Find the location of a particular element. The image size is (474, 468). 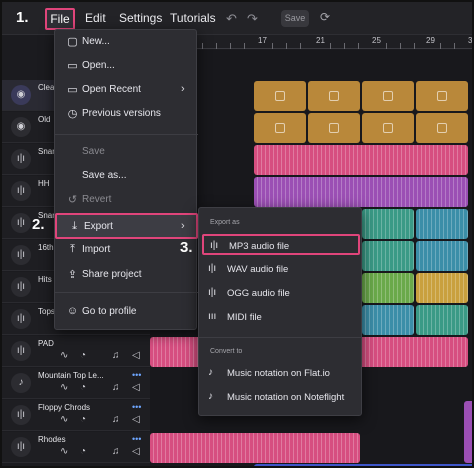

menu-item-profile: ☺ Go to profile is located at coordinates (126, 312).